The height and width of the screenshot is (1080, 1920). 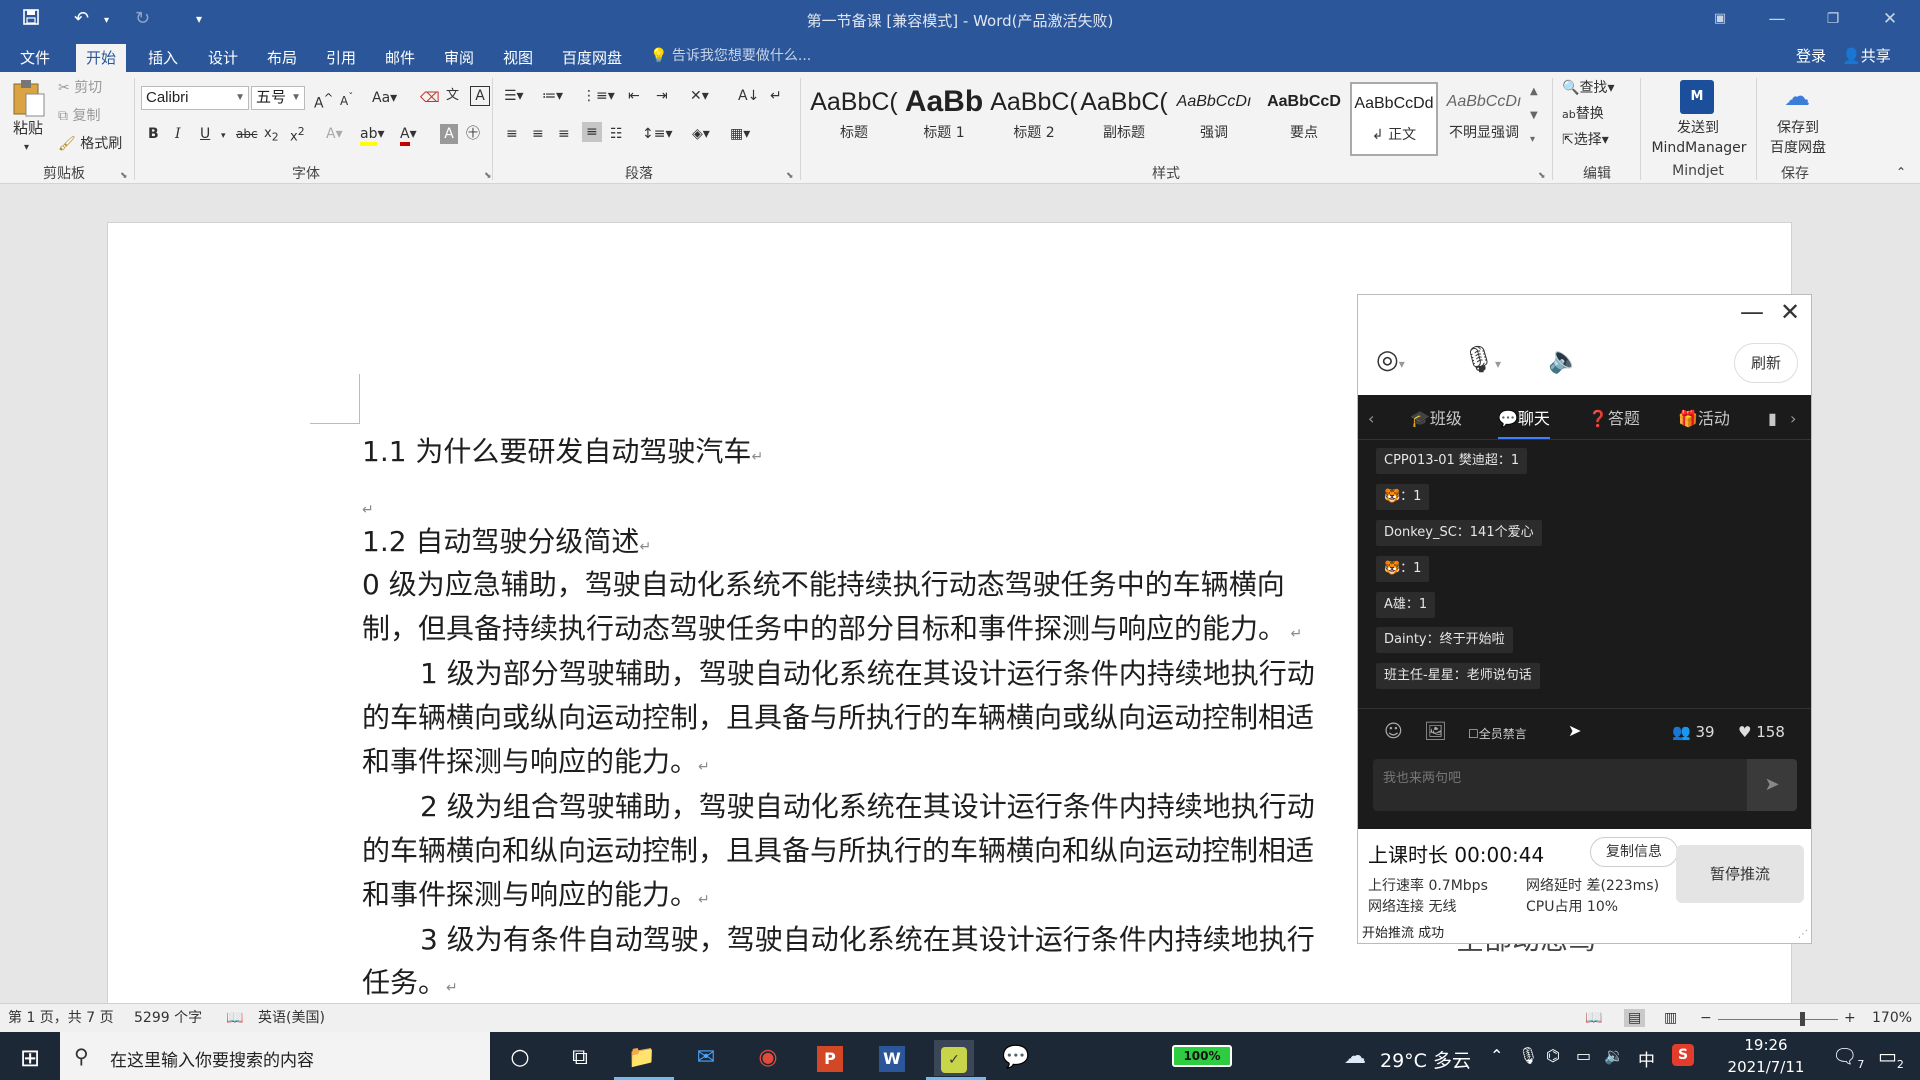 What do you see at coordinates (1436, 419) in the screenshot?
I see `tab-class: 🎓班级` at bounding box center [1436, 419].